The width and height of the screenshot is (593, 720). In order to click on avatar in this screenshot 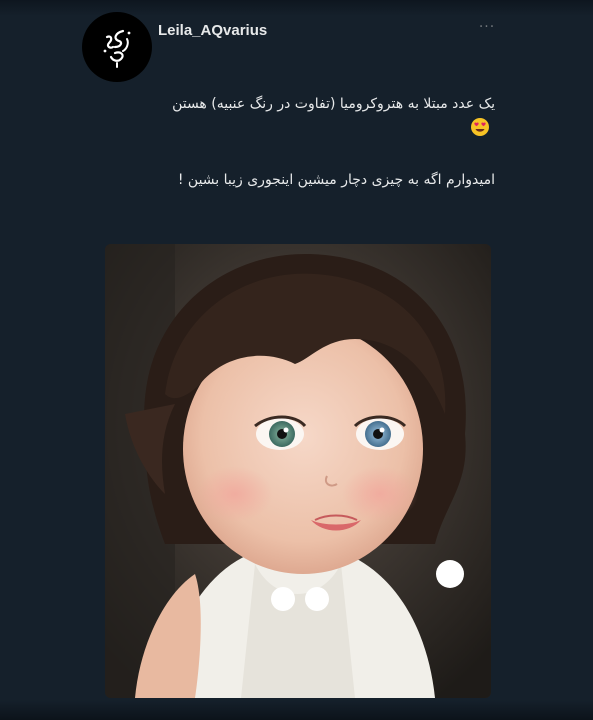, I will do `click(117, 47)`.